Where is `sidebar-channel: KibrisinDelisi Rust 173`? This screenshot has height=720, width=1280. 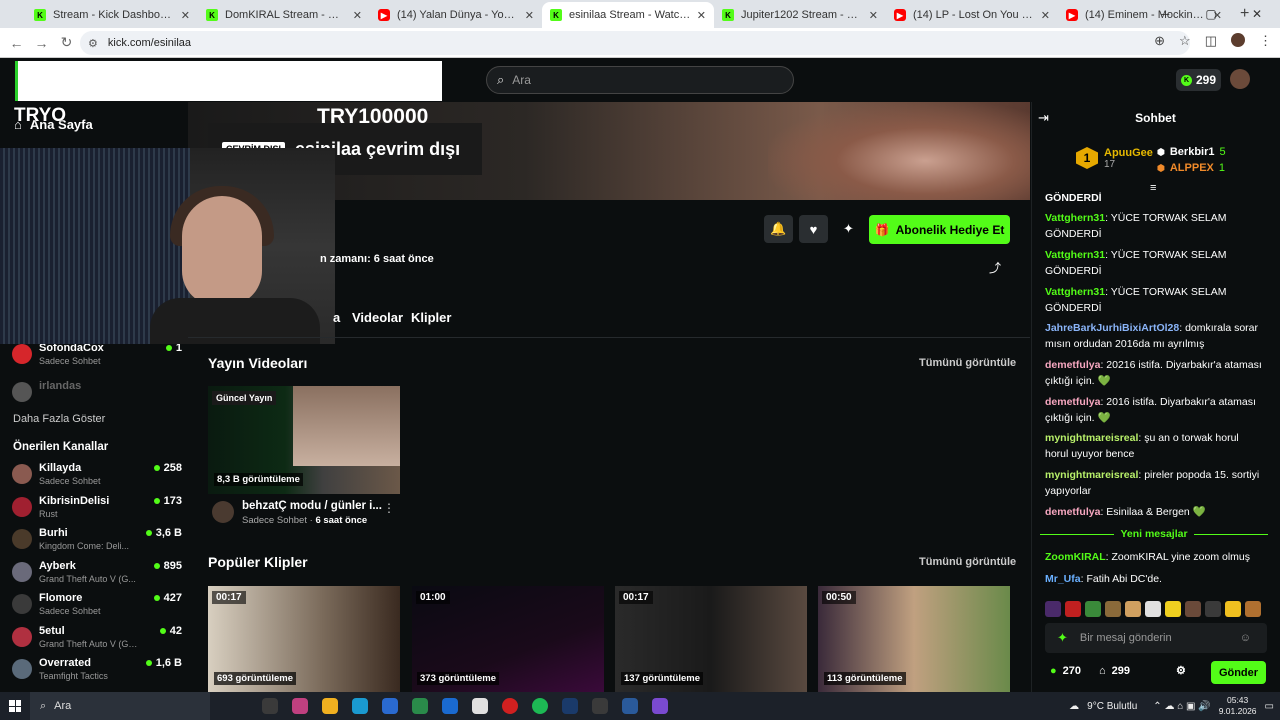
sidebar-channel: KibrisinDelisi Rust 173 is located at coordinates (97, 509).